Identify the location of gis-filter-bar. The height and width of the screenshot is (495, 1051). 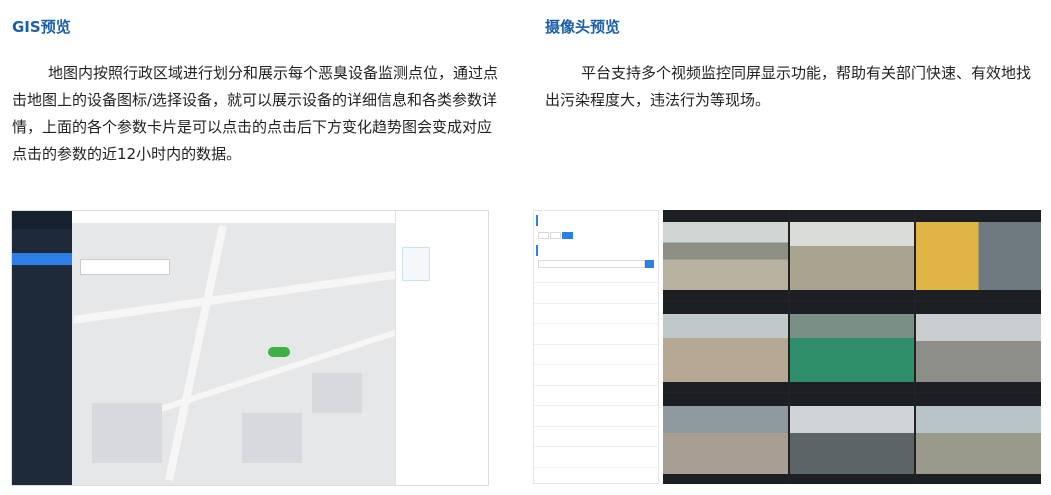
(84, 235).